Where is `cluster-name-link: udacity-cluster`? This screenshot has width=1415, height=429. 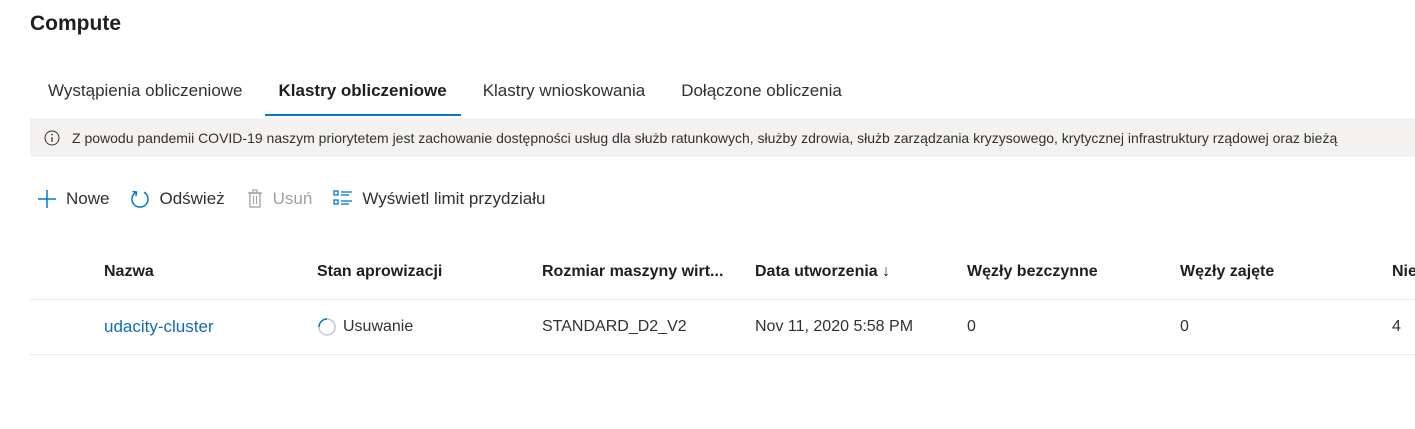 cluster-name-link: udacity-cluster is located at coordinates (159, 326).